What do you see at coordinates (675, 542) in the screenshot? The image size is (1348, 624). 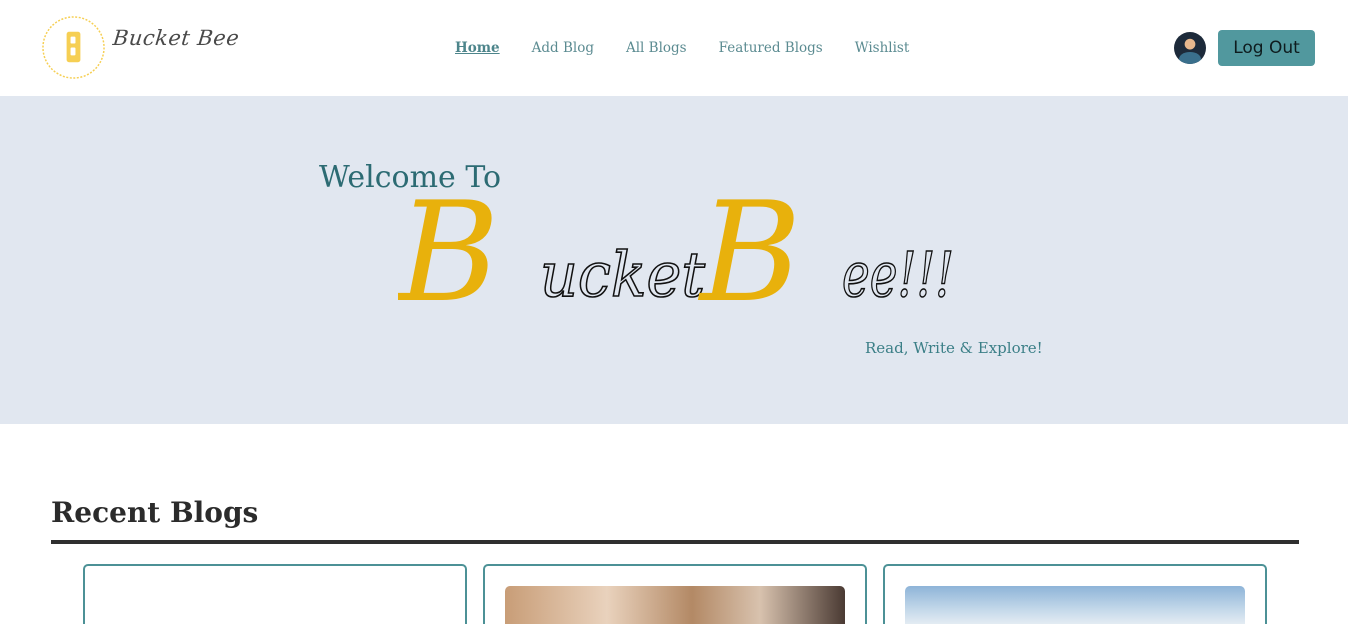 I see `section-divider` at bounding box center [675, 542].